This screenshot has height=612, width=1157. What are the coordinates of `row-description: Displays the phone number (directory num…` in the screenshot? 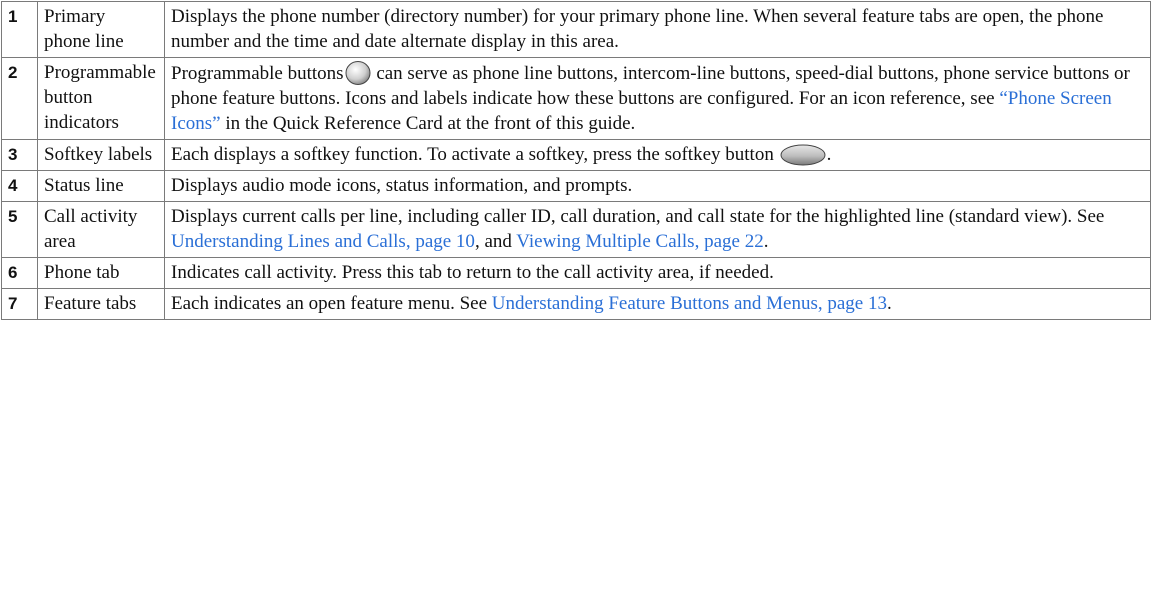 It's located at (657, 29).